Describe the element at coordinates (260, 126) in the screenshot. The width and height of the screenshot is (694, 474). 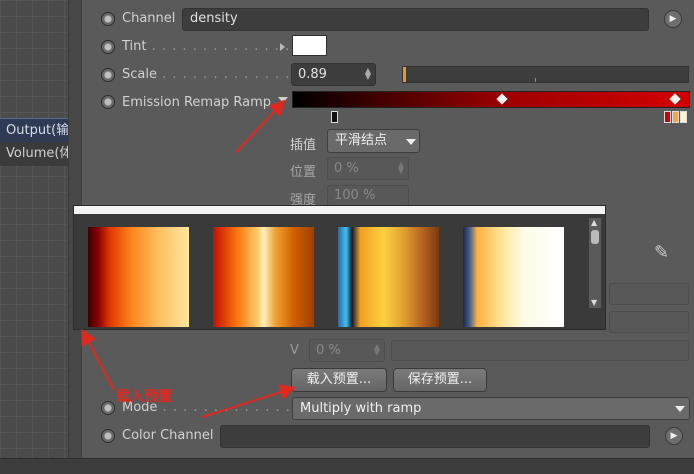
I see `arrow-to-ramp-options` at that location.